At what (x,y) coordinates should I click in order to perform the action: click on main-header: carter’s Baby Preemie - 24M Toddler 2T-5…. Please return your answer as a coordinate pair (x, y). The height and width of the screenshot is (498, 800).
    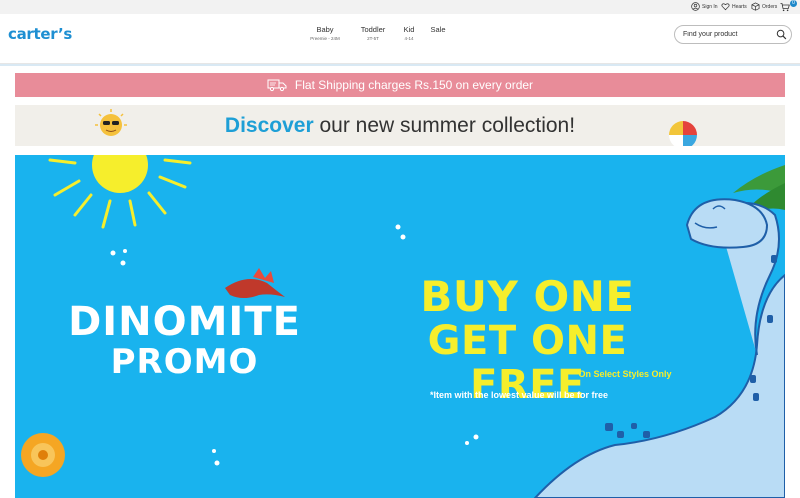
    Looking at the image, I should click on (400, 39).